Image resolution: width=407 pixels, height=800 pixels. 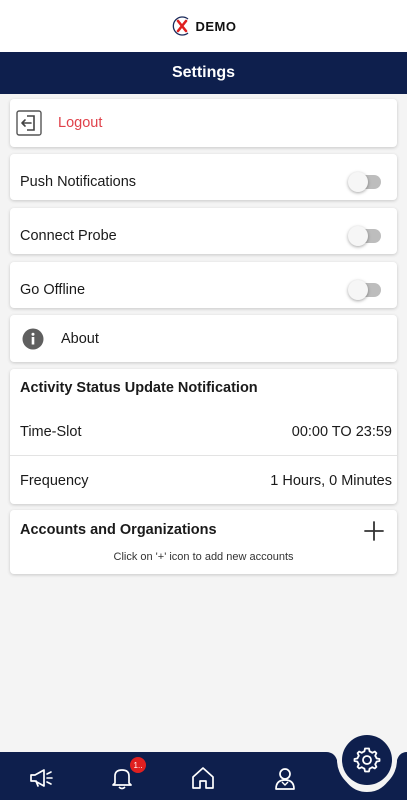 I want to click on accounts-title: Accounts and Organizations, so click(x=118, y=530).